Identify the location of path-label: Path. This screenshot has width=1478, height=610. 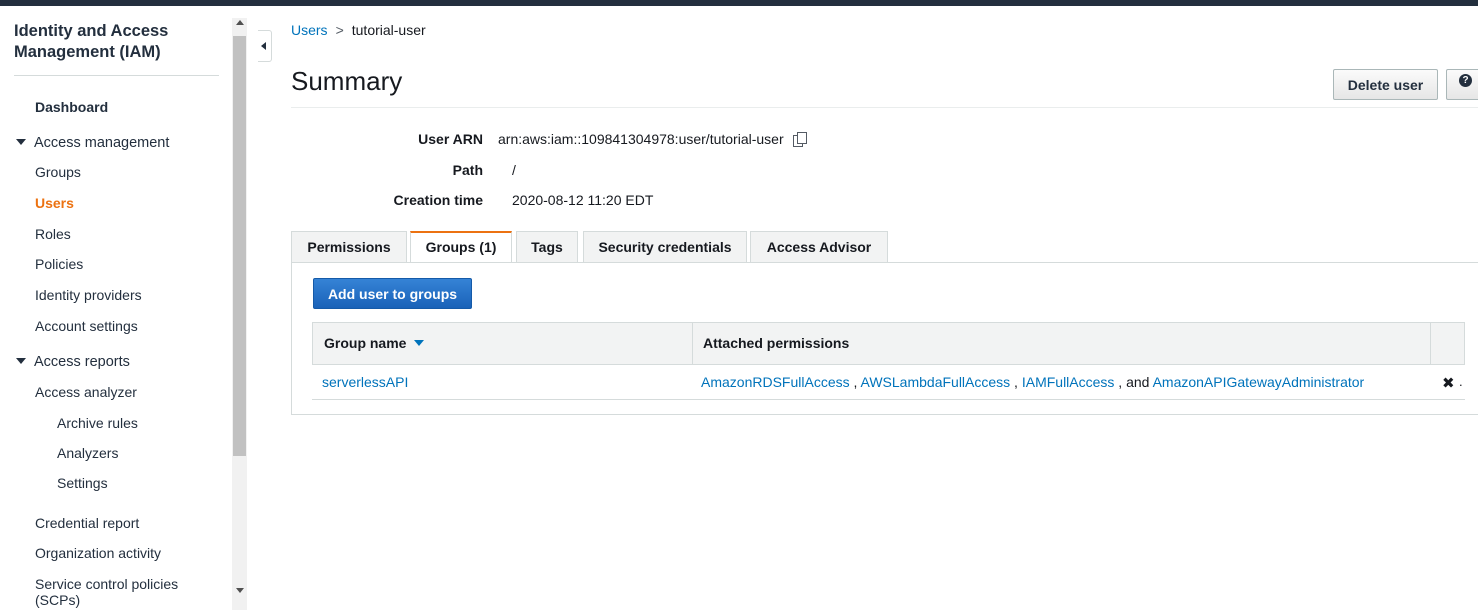
(467, 170).